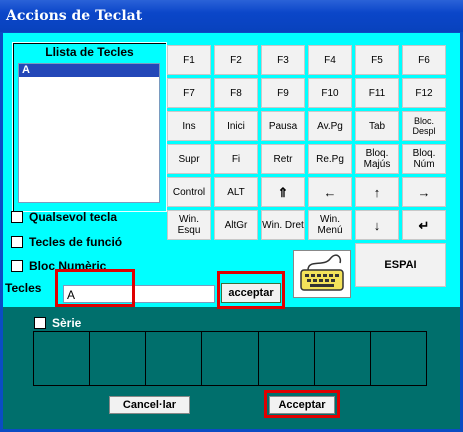  Describe the element at coordinates (236, 159) in the screenshot. I see `key-end: Fi` at that location.